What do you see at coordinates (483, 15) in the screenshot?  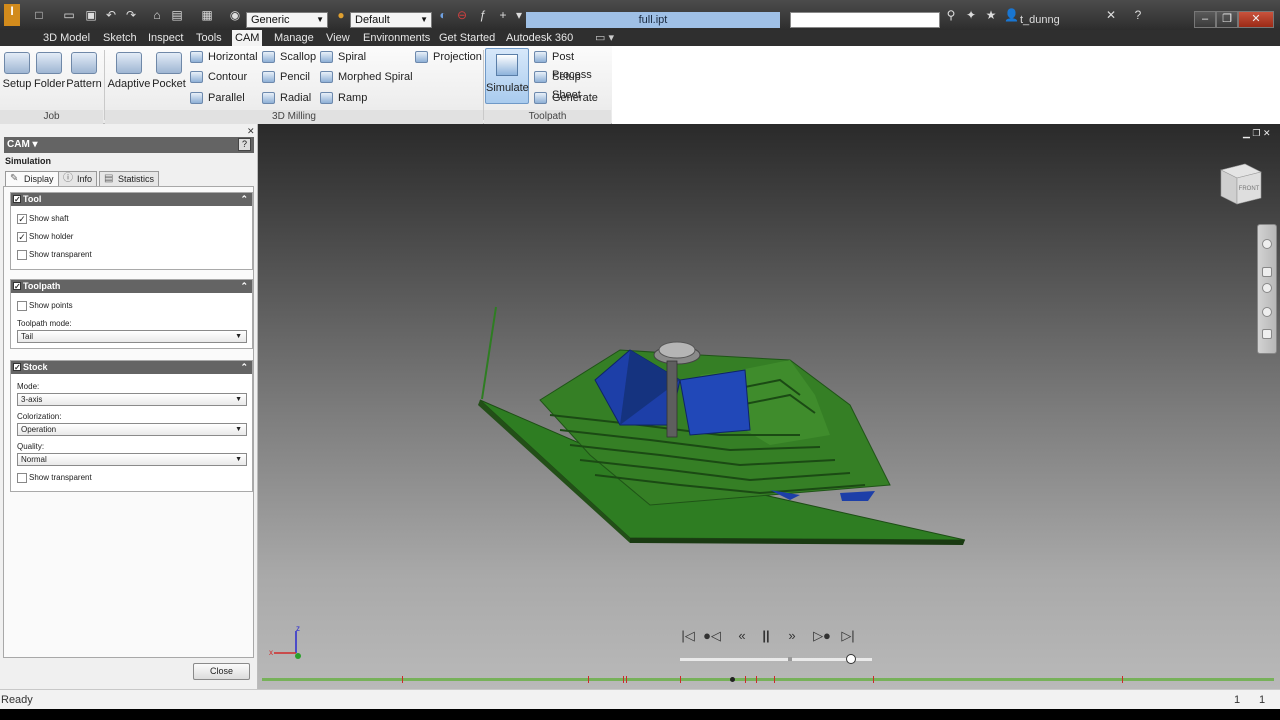 I see `function-icon: ƒ` at bounding box center [483, 15].